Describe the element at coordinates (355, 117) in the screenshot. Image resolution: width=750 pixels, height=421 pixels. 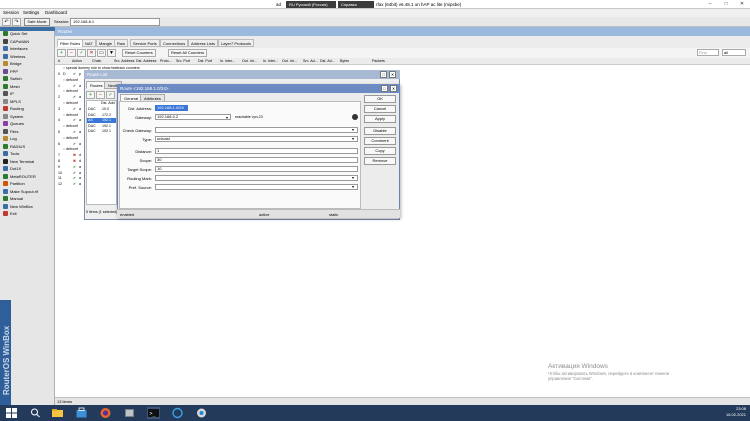
I see `gateway-remove-icon` at that location.